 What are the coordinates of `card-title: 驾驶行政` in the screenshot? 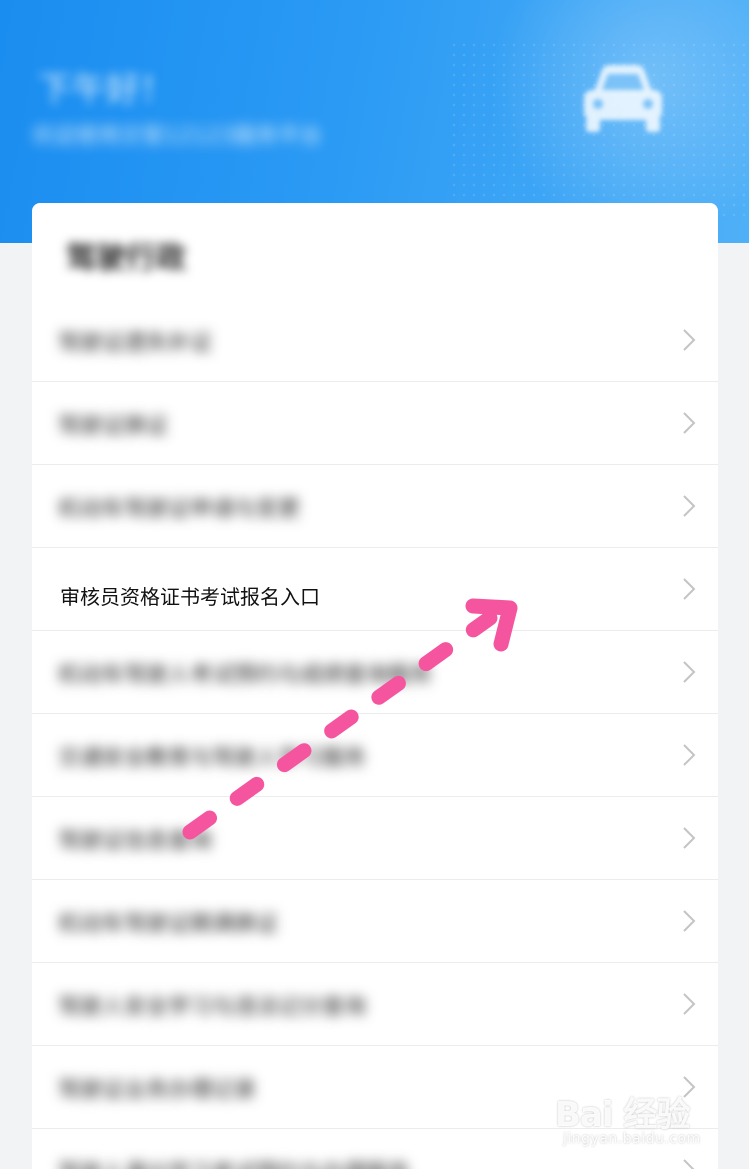 It's located at (126, 258).